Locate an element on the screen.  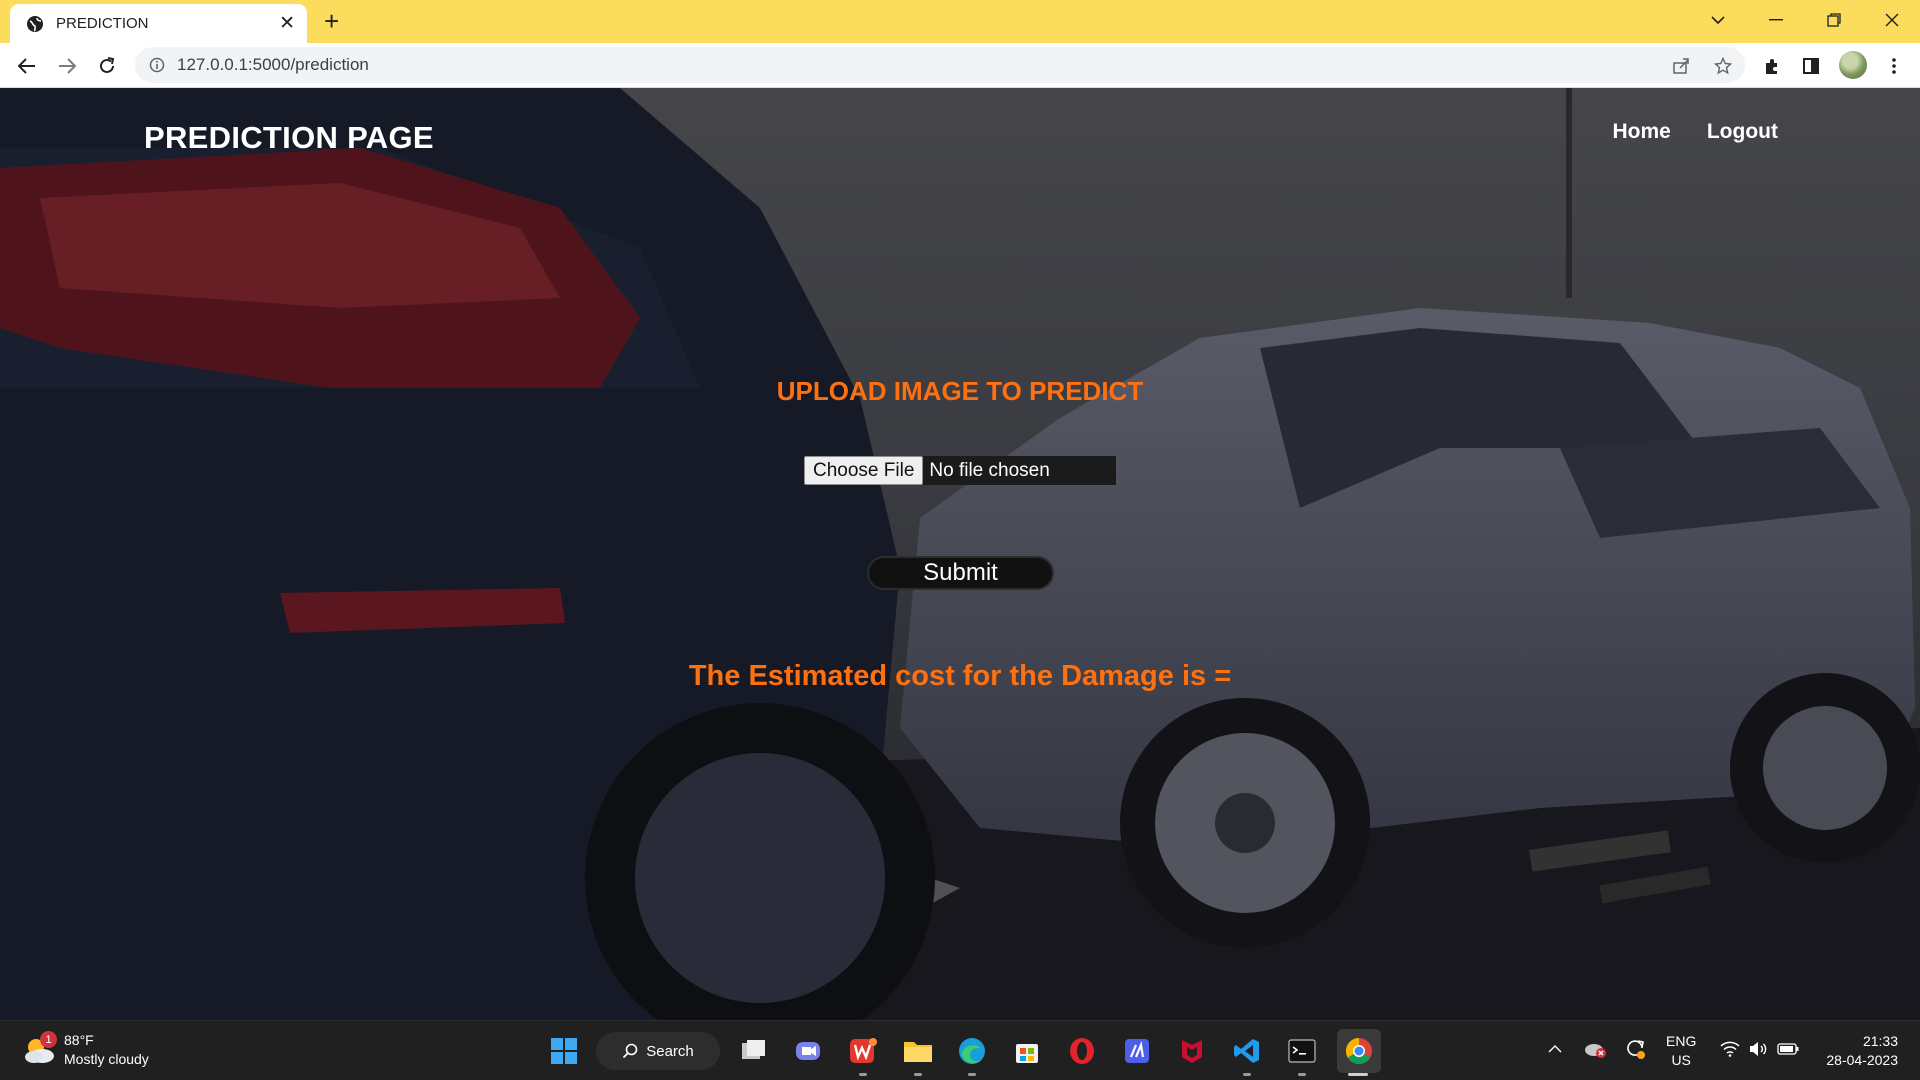
side-panel-icon is located at coordinates (1811, 66).